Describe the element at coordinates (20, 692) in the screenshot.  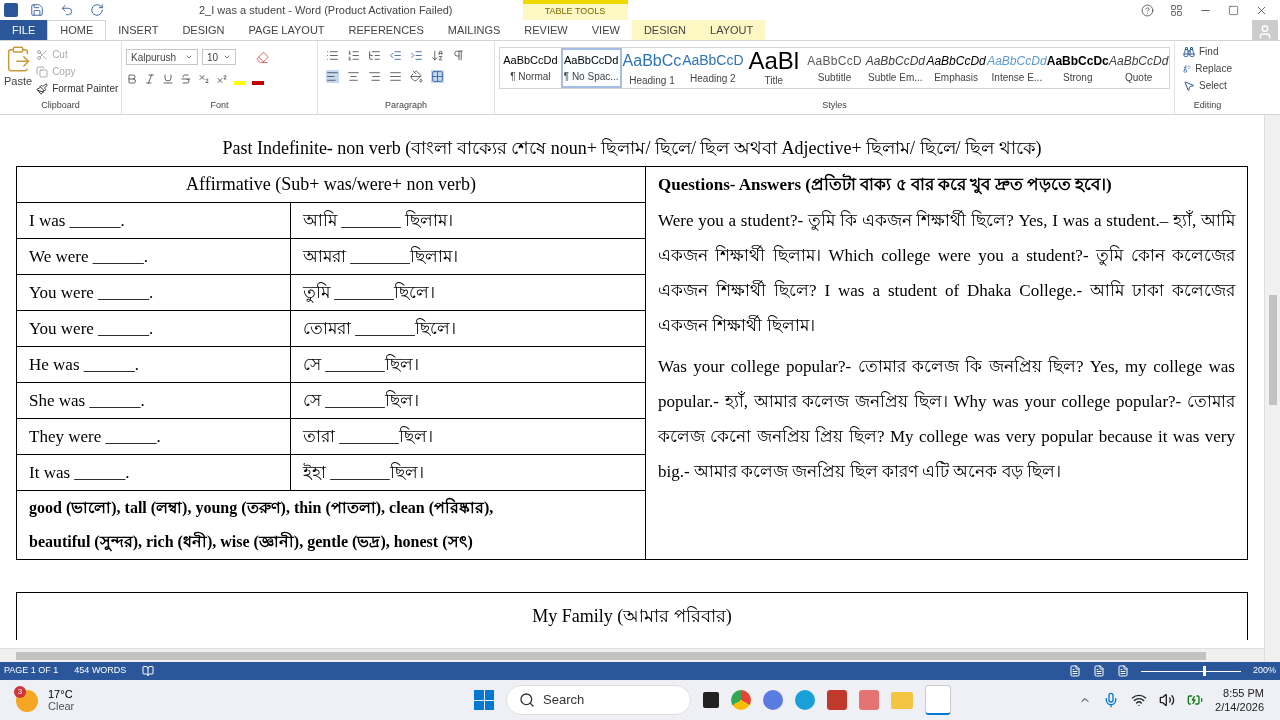
I see `notification-badge: 3` at that location.